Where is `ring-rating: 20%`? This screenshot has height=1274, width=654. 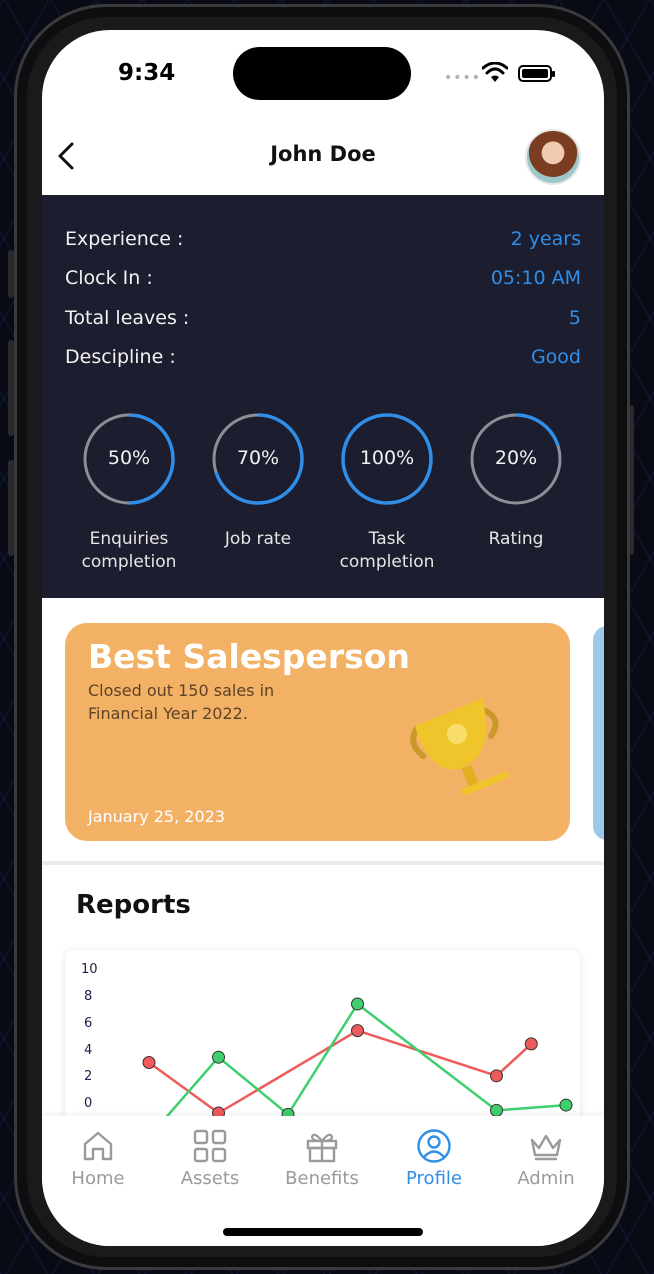 ring-rating: 20% is located at coordinates (516, 459).